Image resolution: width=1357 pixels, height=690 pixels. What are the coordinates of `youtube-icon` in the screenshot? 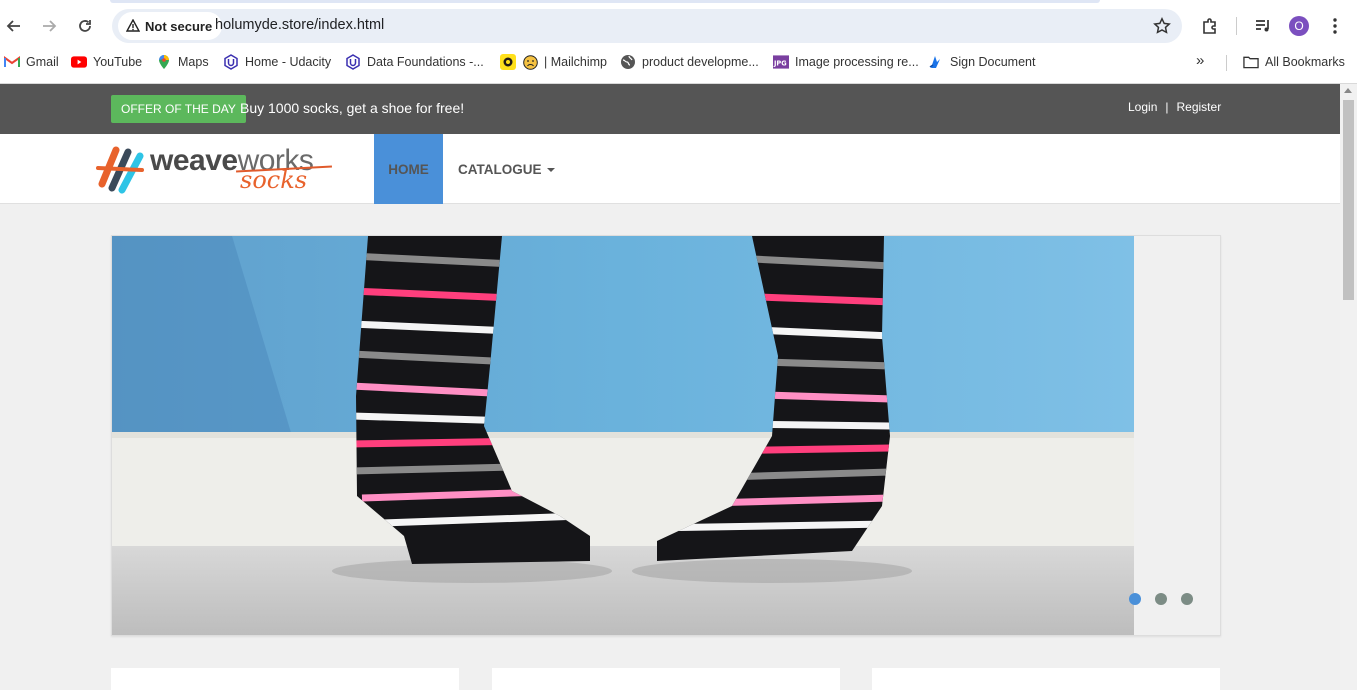 It's located at (79, 62).